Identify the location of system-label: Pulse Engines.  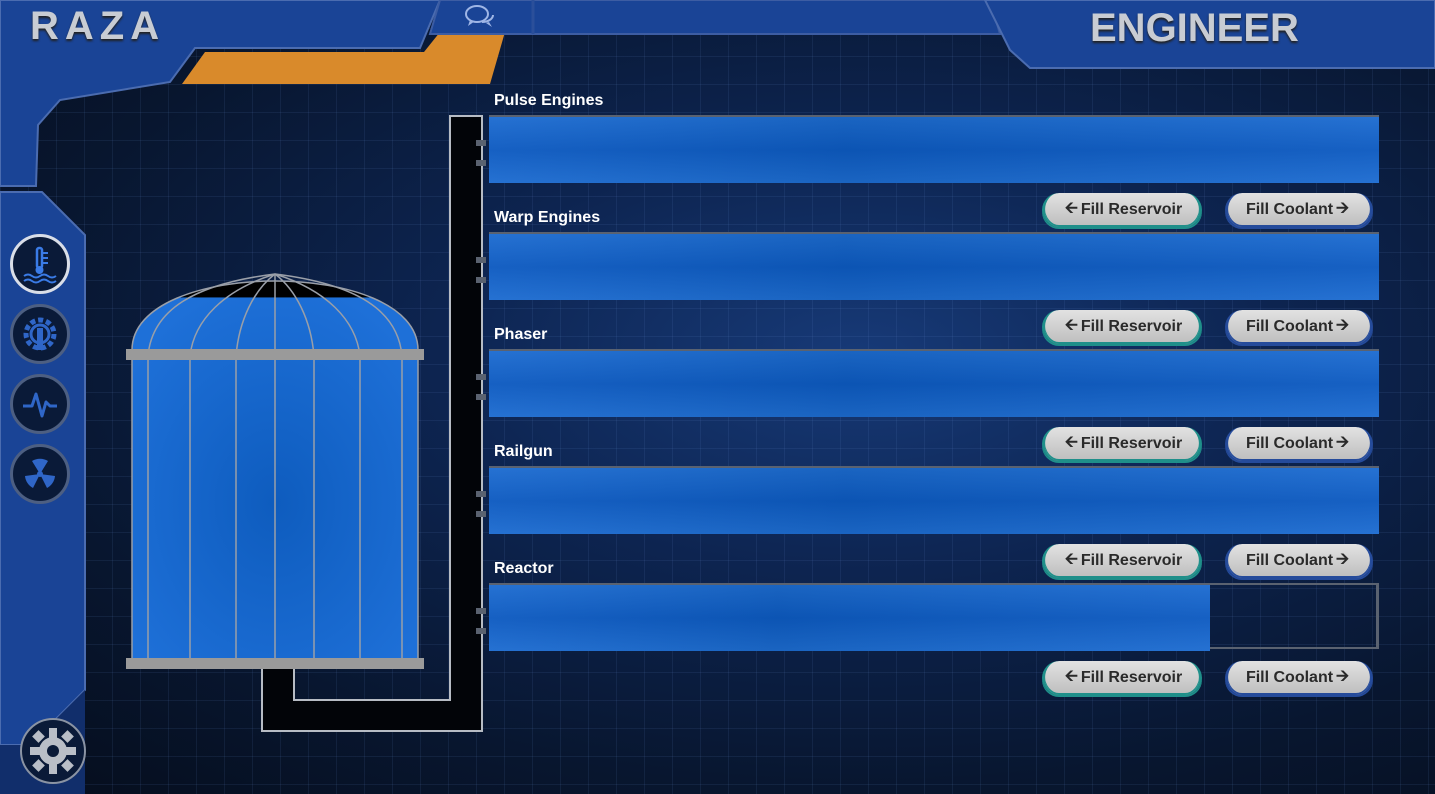
(549, 100).